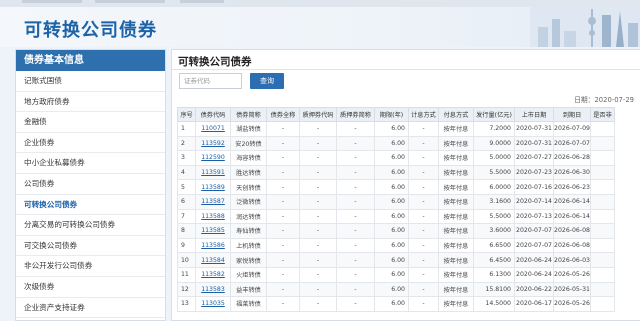 The image size is (640, 321). I want to click on table-cell: 2026-07-07, so click(572, 143).